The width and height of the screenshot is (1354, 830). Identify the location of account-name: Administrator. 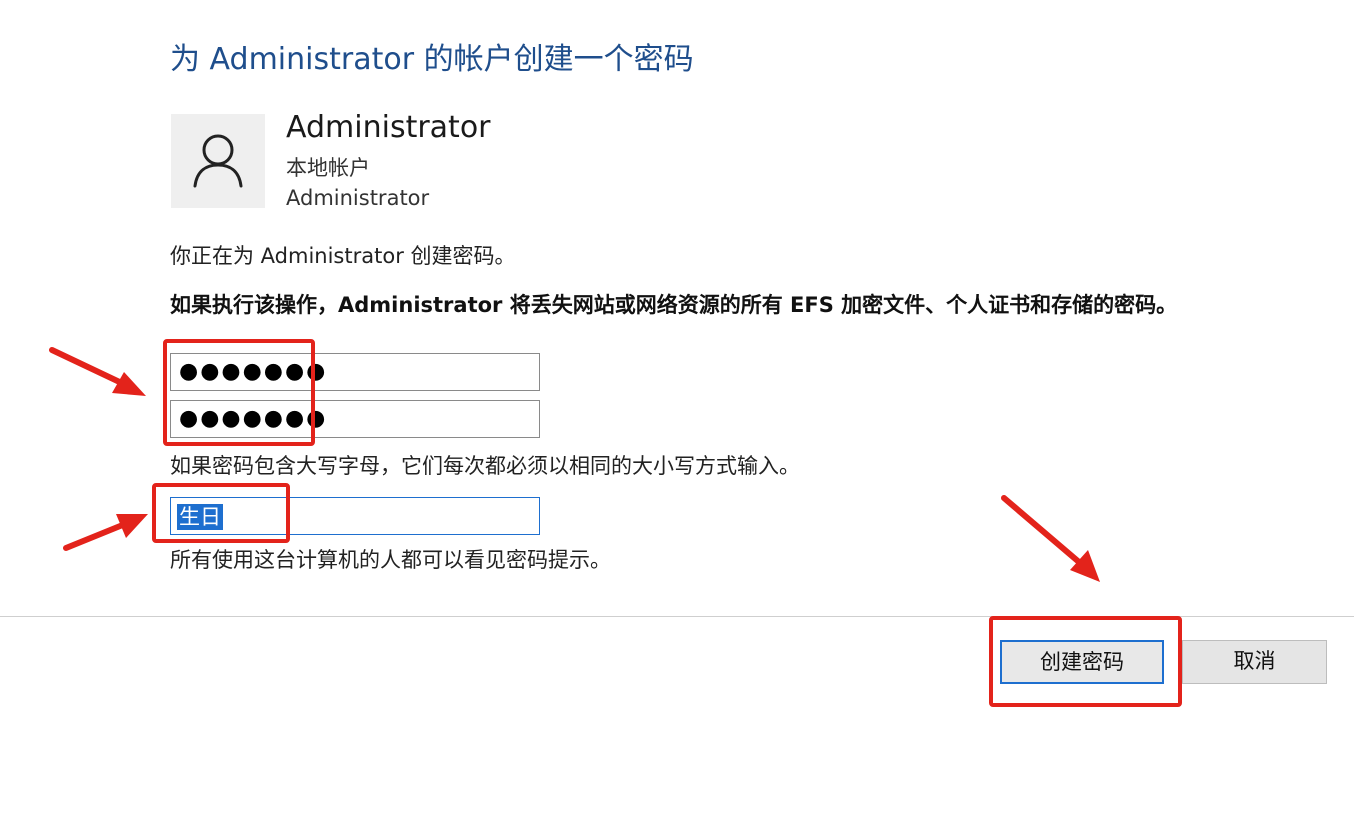
(388, 127).